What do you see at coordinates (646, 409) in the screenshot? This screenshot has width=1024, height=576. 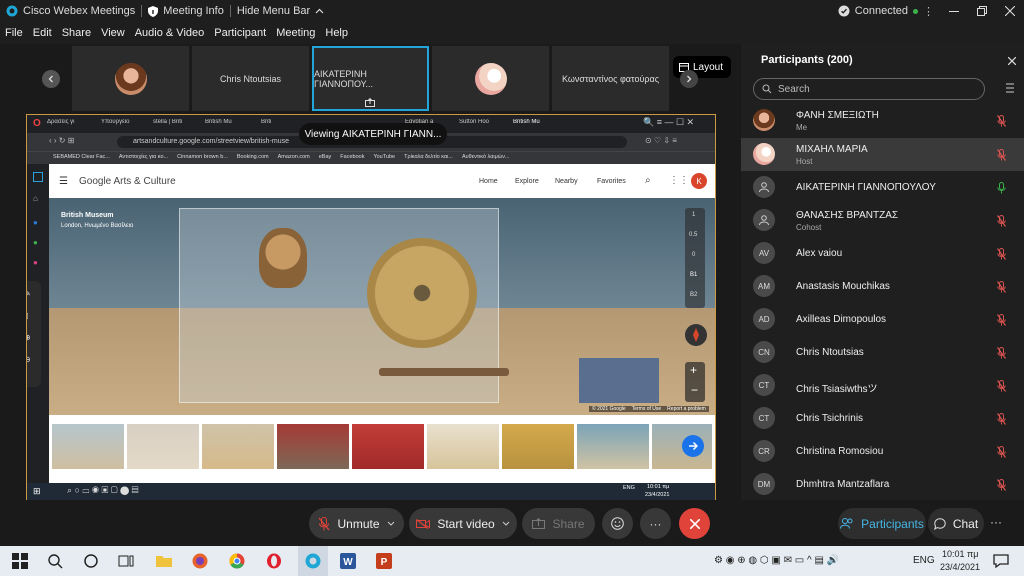 I see `terms-link: Terms of Use` at bounding box center [646, 409].